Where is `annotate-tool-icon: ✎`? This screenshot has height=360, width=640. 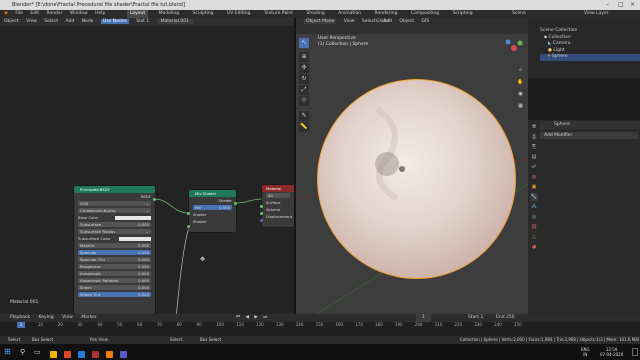
annotate-tool-icon: ✎ is located at coordinates (304, 116).